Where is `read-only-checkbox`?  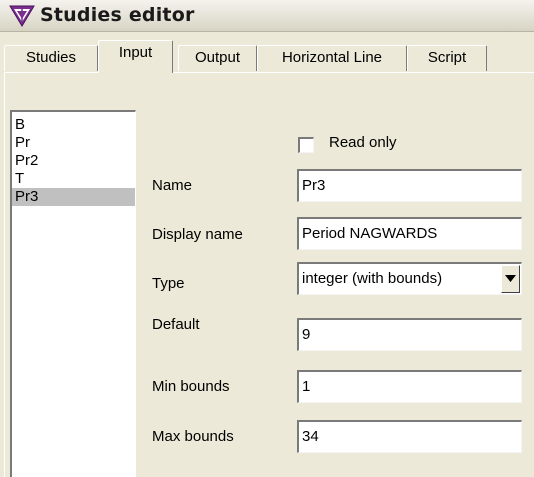
read-only-checkbox is located at coordinates (306, 145).